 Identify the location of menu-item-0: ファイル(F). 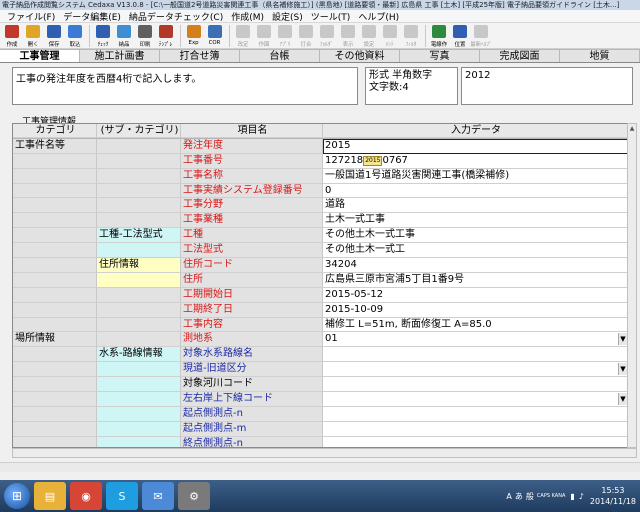
(31, 16).